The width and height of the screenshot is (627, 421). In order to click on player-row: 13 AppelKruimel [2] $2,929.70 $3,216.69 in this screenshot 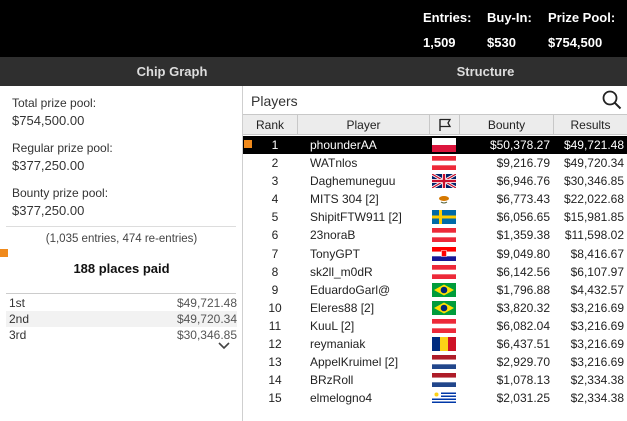, I will do `click(435, 362)`.